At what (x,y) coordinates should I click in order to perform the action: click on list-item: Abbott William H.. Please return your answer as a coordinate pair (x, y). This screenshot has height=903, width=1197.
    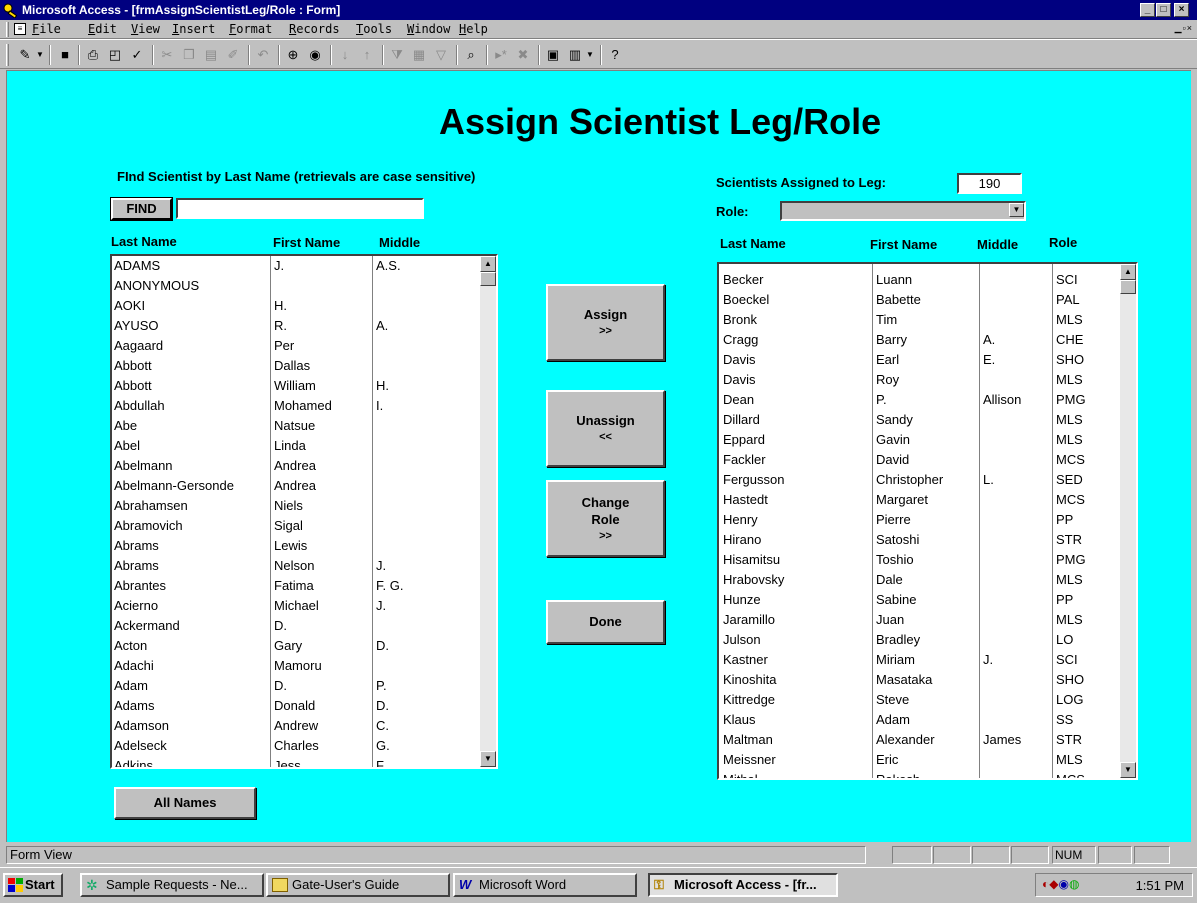
    Looking at the image, I should click on (296, 386).